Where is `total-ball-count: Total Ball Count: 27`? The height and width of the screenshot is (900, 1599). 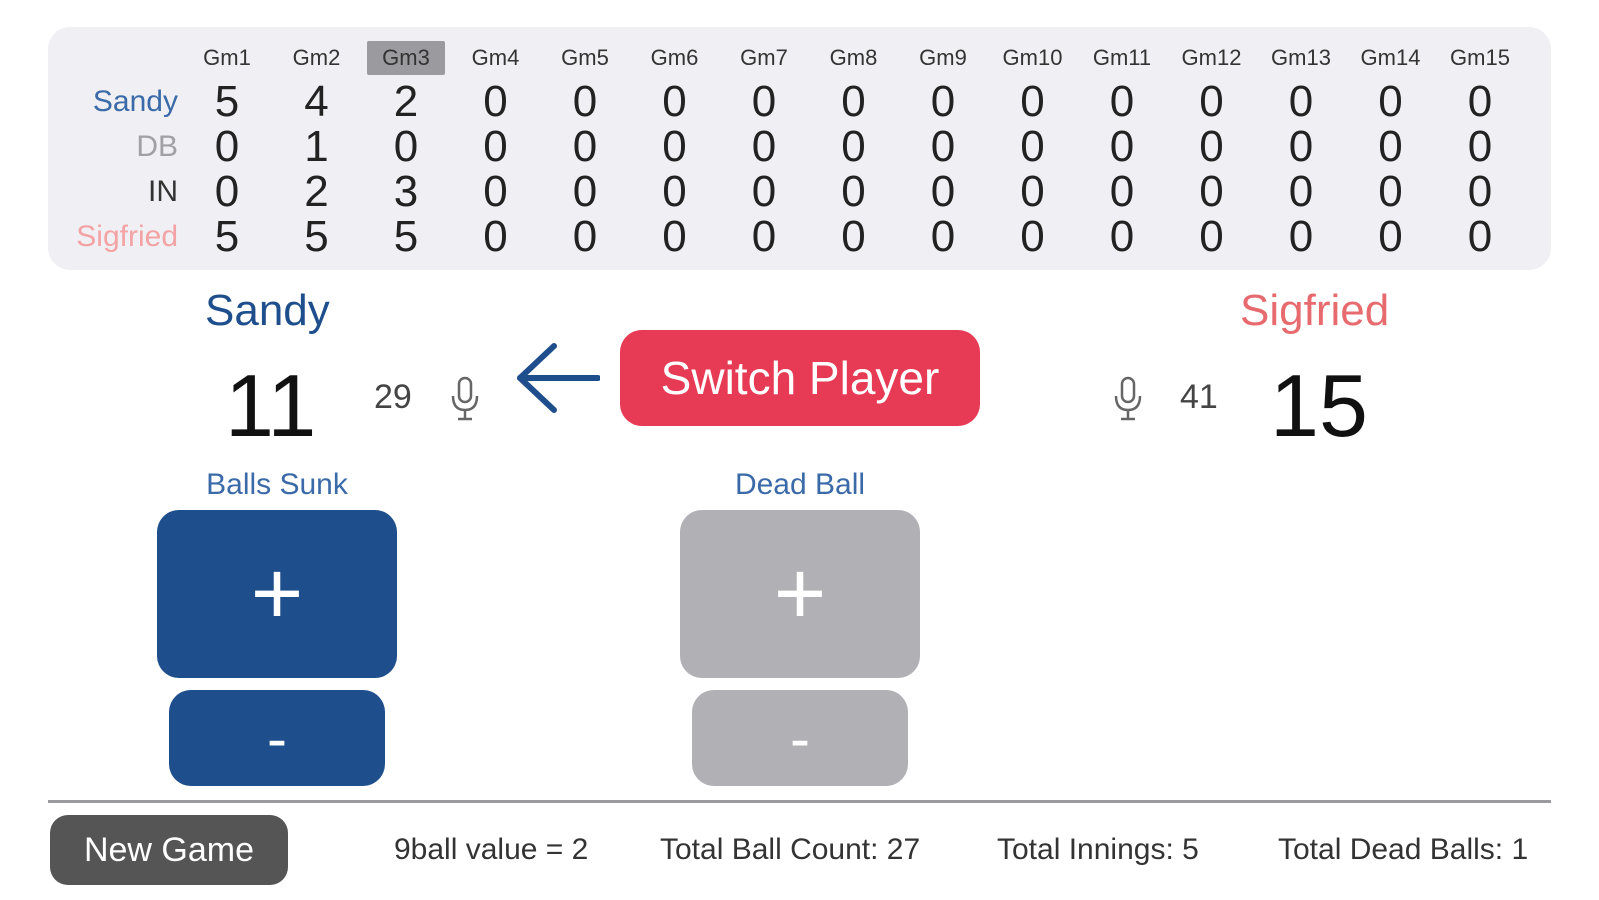
total-ball-count: Total Ball Count: 27 is located at coordinates (790, 849).